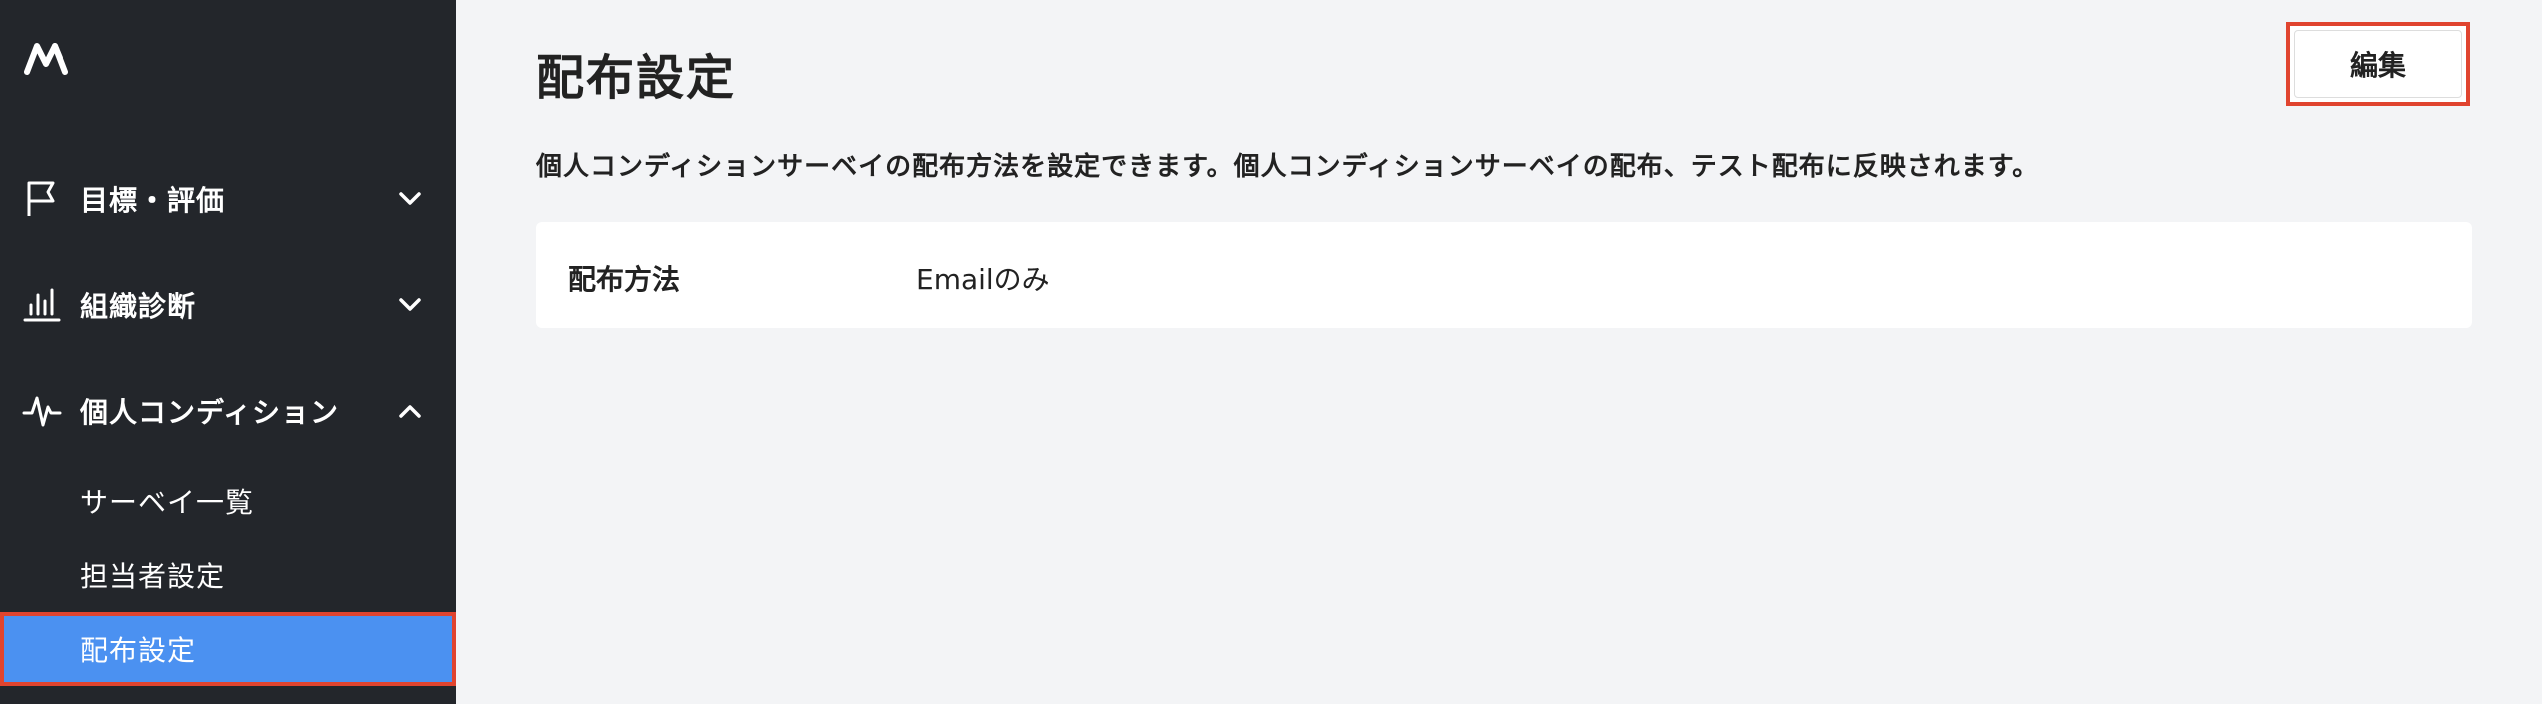 The width and height of the screenshot is (2542, 704). What do you see at coordinates (624, 279) in the screenshot?
I see `setting-label: 配布方法` at bounding box center [624, 279].